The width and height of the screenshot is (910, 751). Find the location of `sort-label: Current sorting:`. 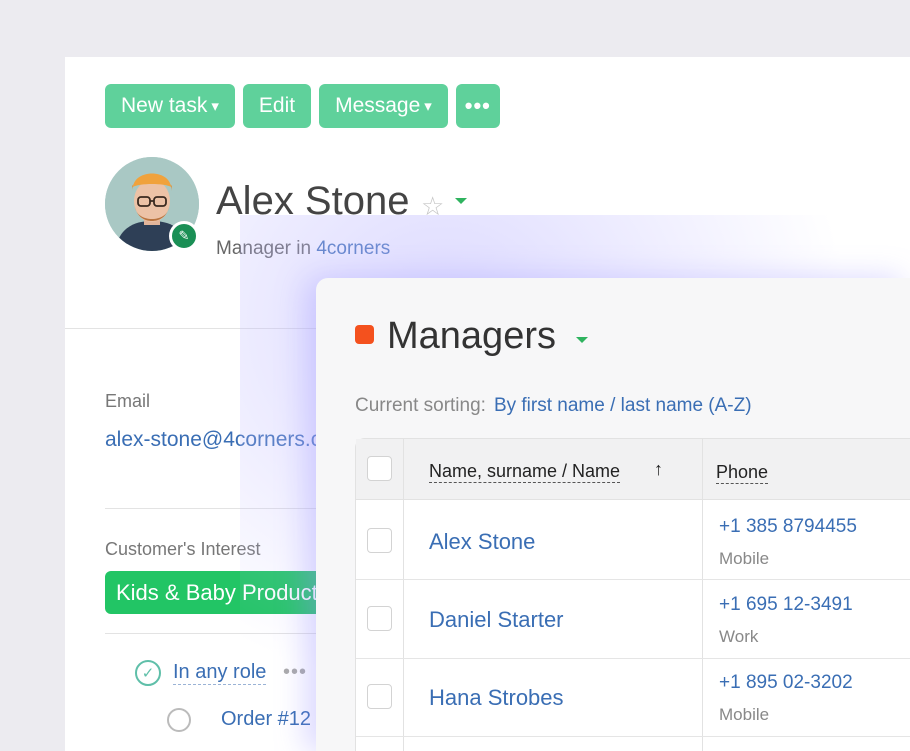

sort-label: Current sorting: is located at coordinates (420, 405).